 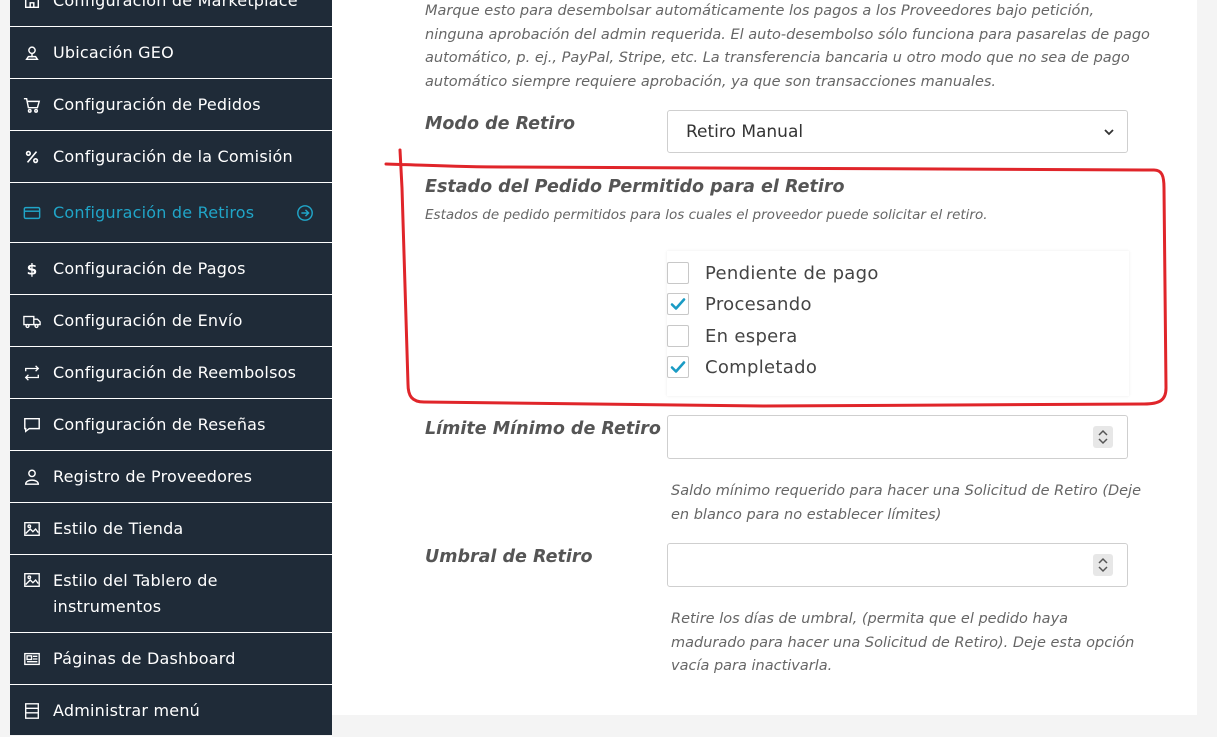 I want to click on status-option-label: En espera, so click(x=751, y=336).